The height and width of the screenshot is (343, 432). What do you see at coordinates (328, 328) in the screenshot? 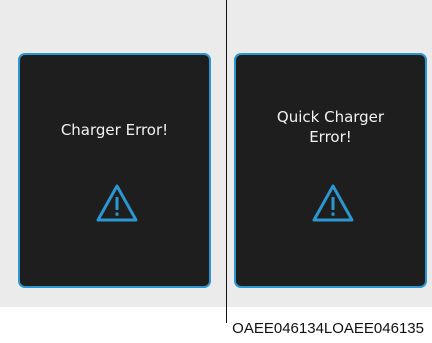
I see `figure-caption: OAEE046134LOAEE046135` at bounding box center [328, 328].